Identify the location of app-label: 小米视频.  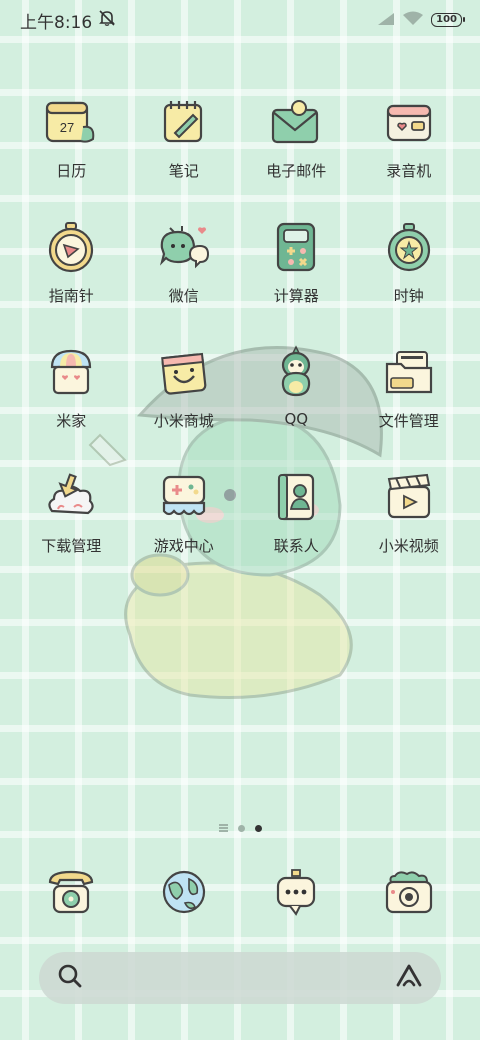
(408, 546).